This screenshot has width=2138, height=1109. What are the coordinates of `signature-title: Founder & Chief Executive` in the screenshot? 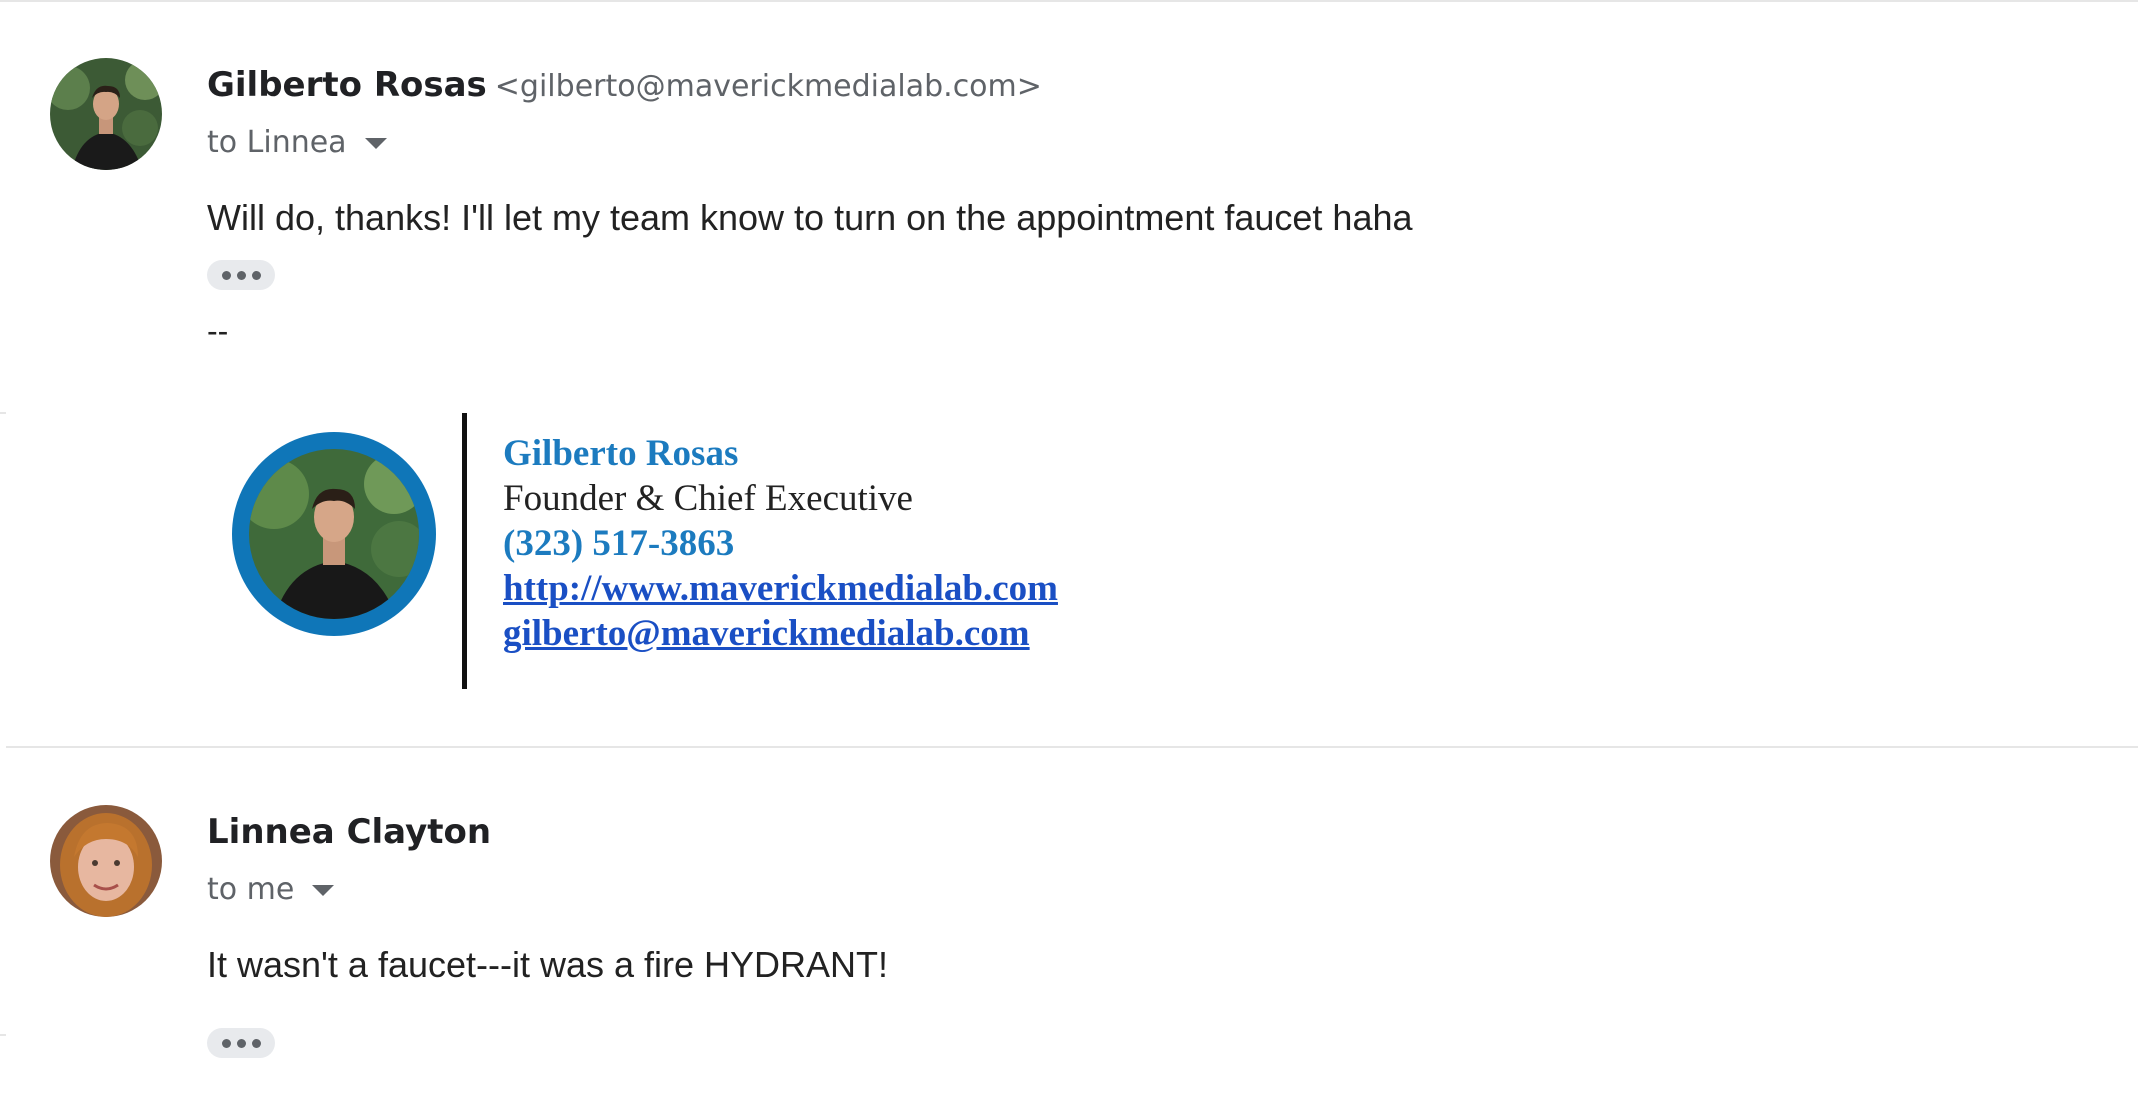 It's located at (708, 498).